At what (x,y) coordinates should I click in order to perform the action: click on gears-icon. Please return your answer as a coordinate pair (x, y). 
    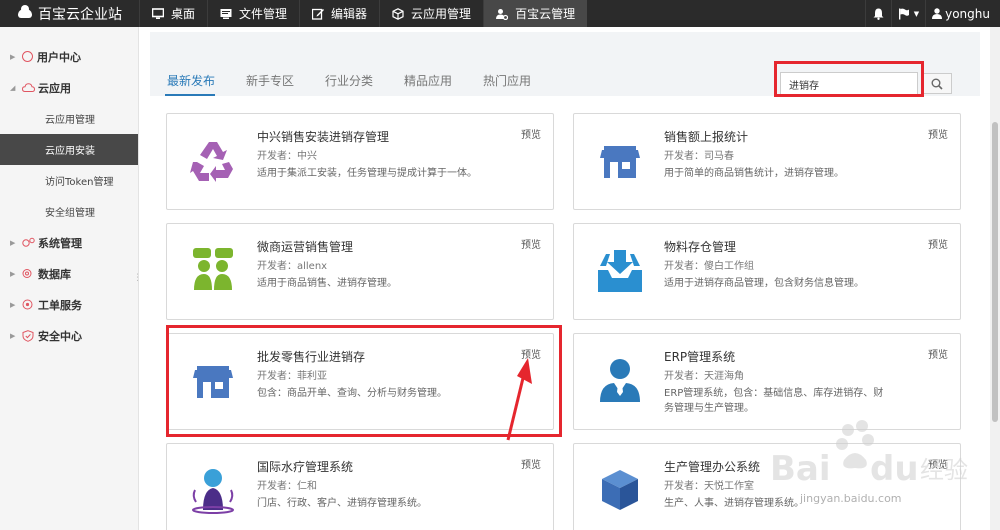
    Looking at the image, I should click on (28, 242).